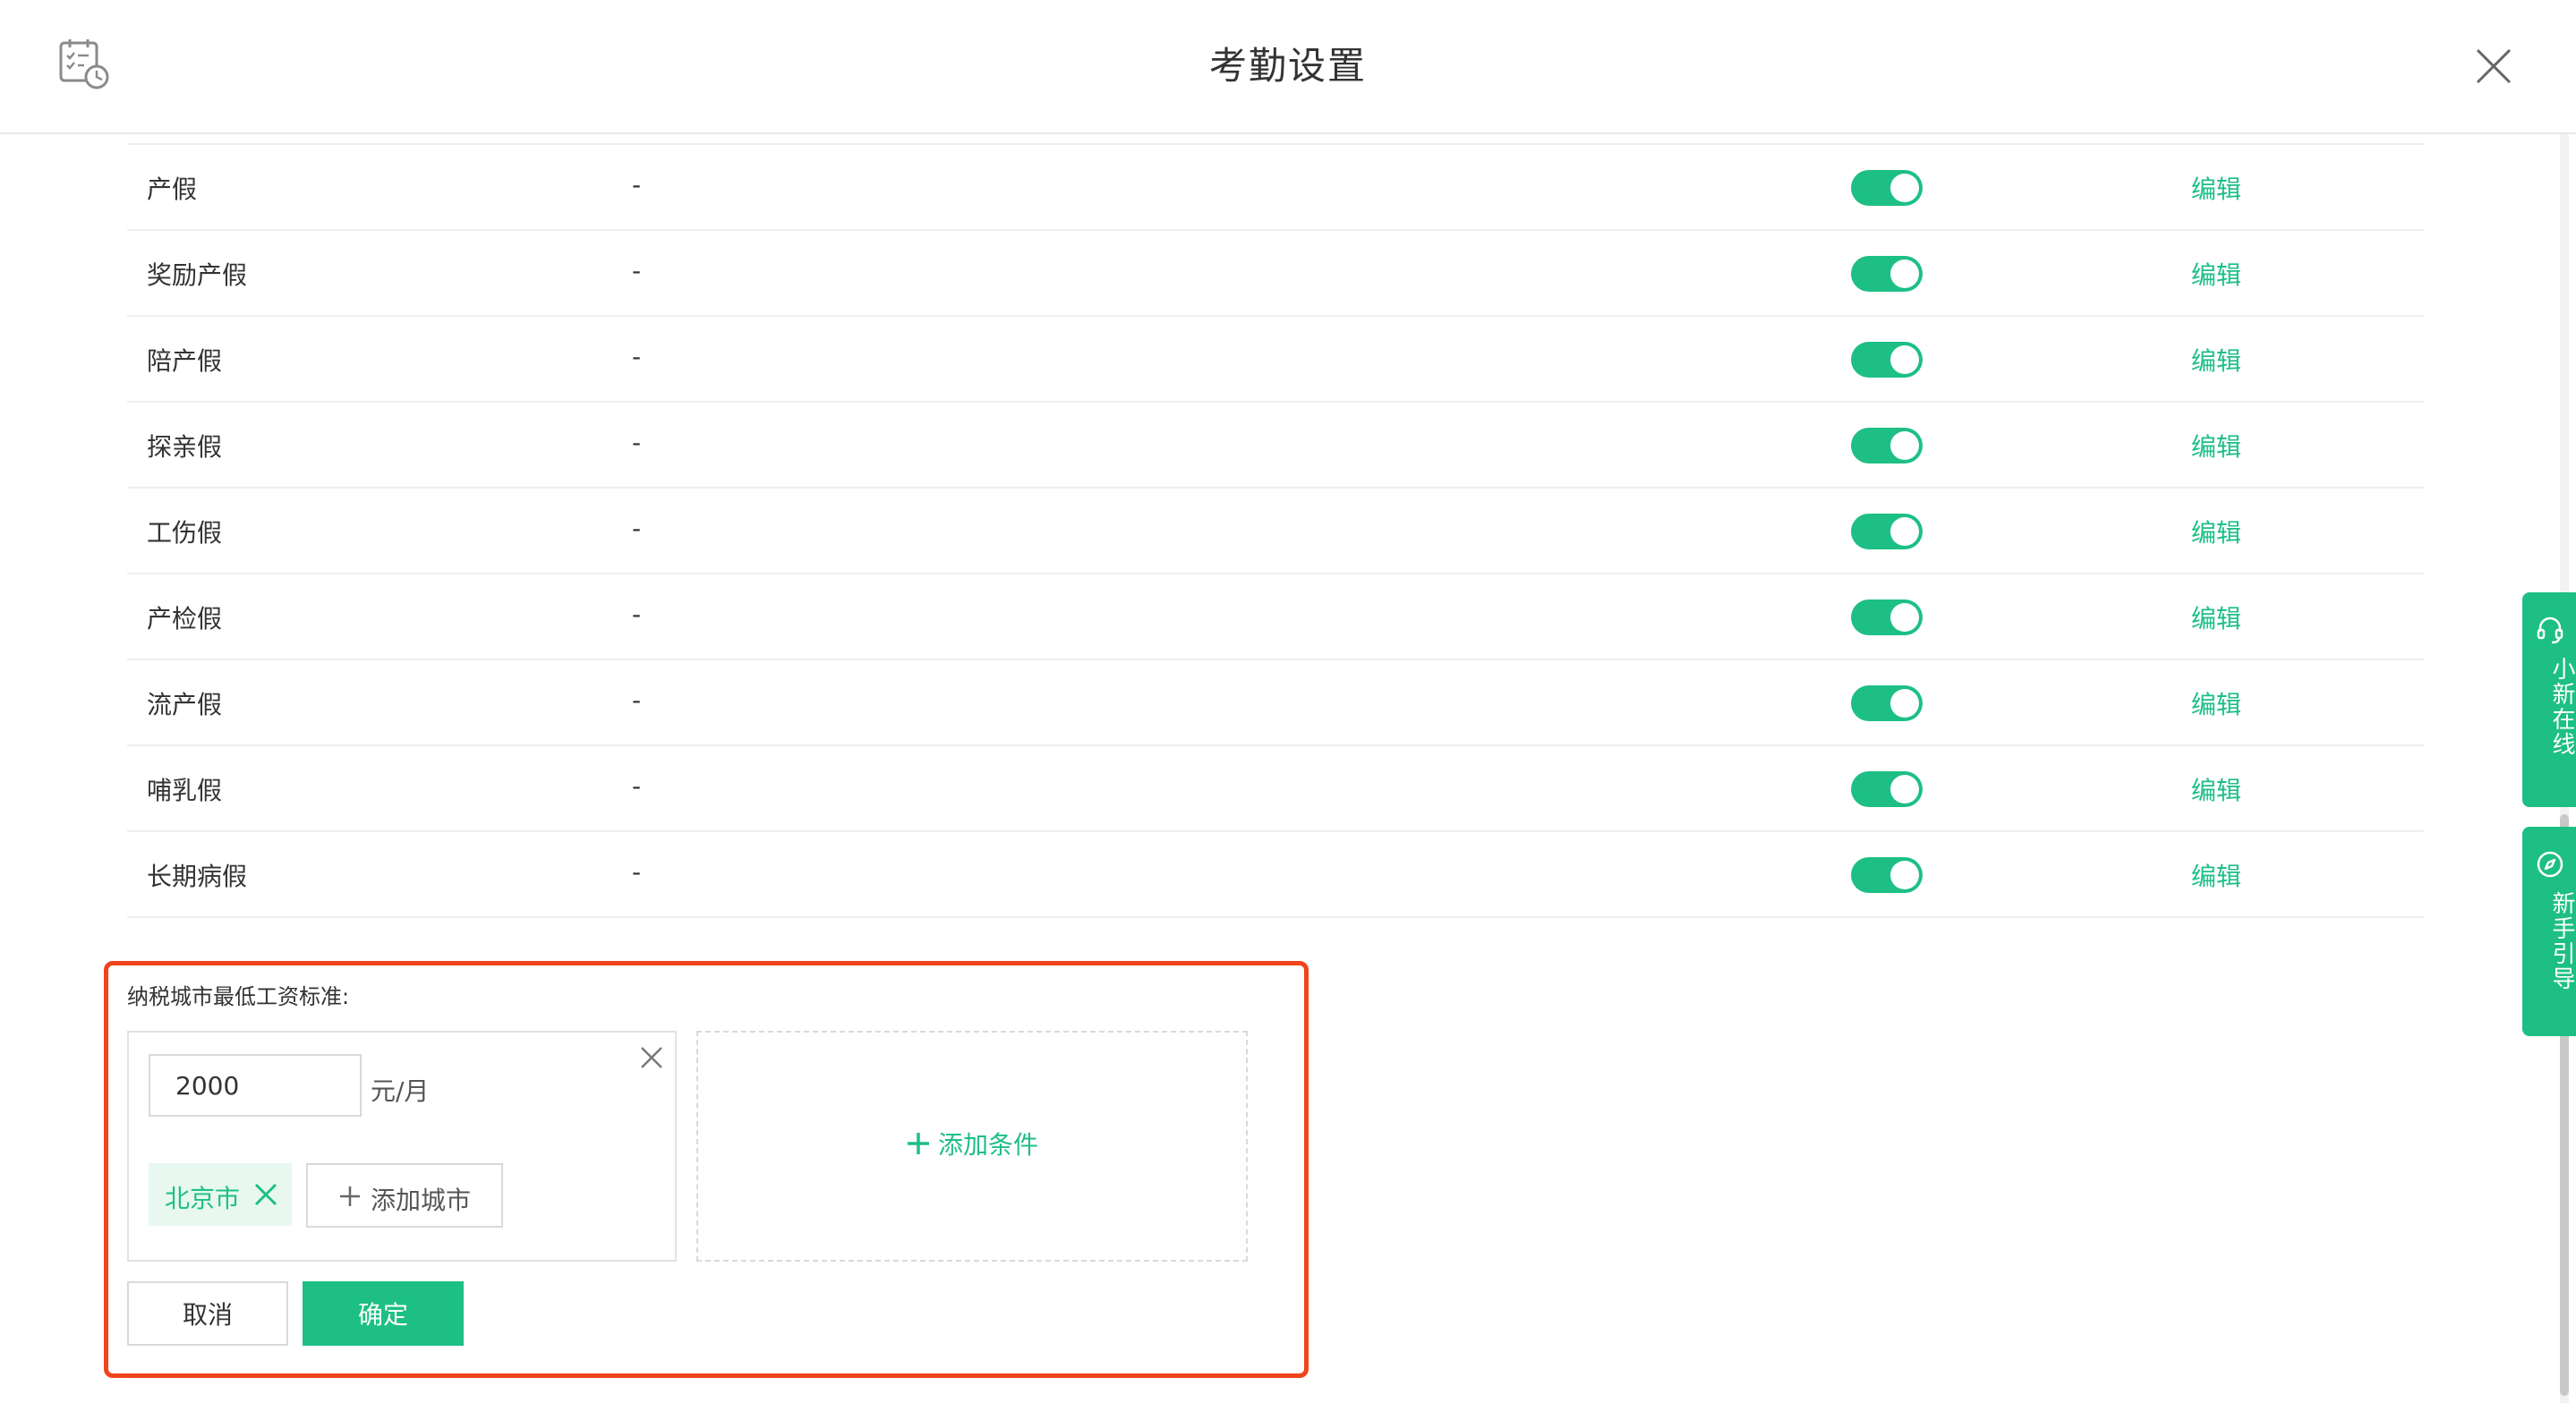 The height and width of the screenshot is (1403, 2576). What do you see at coordinates (1275, 360) in the screenshot?
I see `table-row: 陪产假 - 编辑` at bounding box center [1275, 360].